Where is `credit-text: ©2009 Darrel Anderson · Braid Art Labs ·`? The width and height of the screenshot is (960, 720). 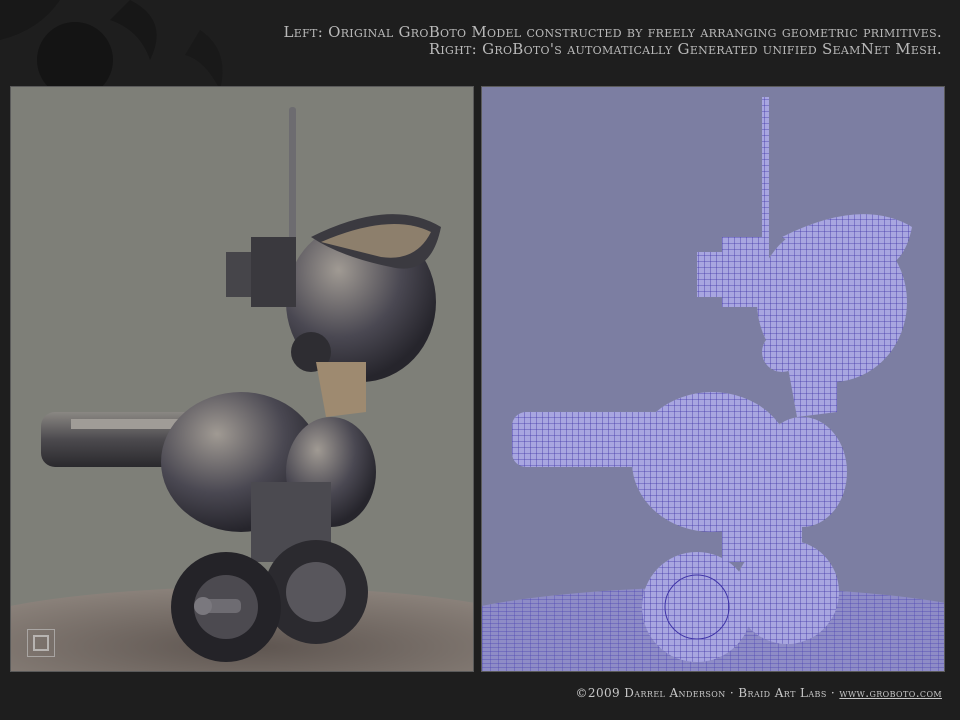 credit-text: ©2009 Darrel Anderson · Braid Art Labs · is located at coordinates (707, 693).